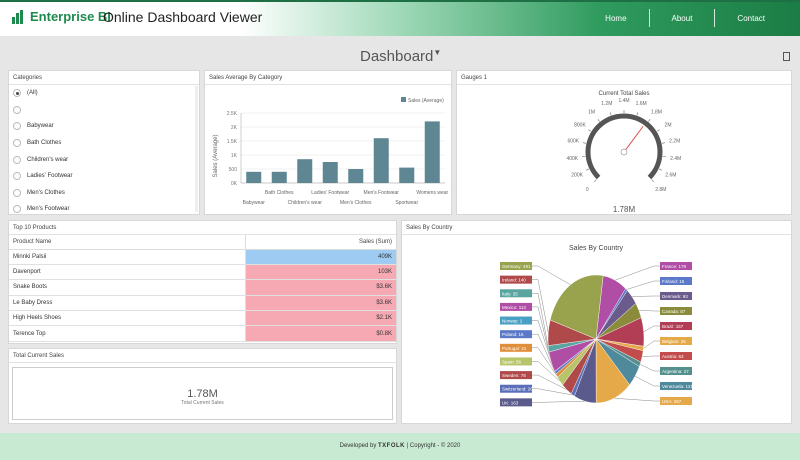 This screenshot has height=460, width=800. Describe the element at coordinates (403, 99) in the screenshot. I see `legend-swatch` at that location.